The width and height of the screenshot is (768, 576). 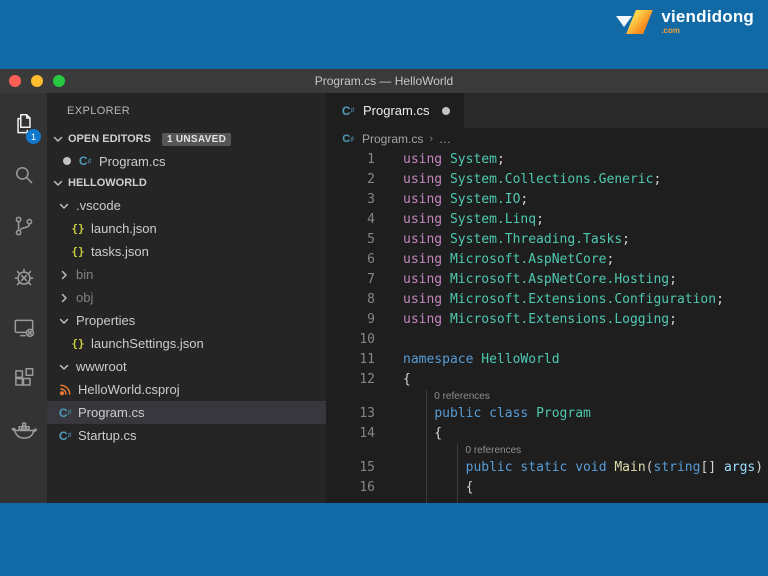 I want to click on code-line-12: 12{, so click(x=547, y=380).